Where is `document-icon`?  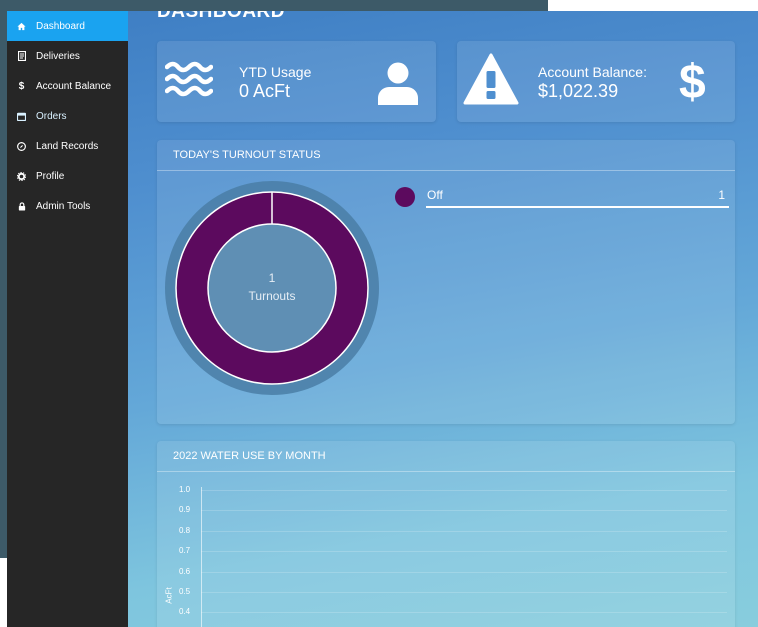 document-icon is located at coordinates (21, 56).